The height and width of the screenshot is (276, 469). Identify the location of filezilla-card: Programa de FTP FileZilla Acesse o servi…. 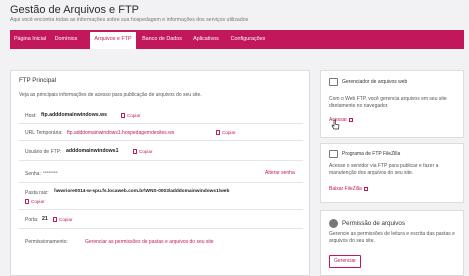
(392, 173).